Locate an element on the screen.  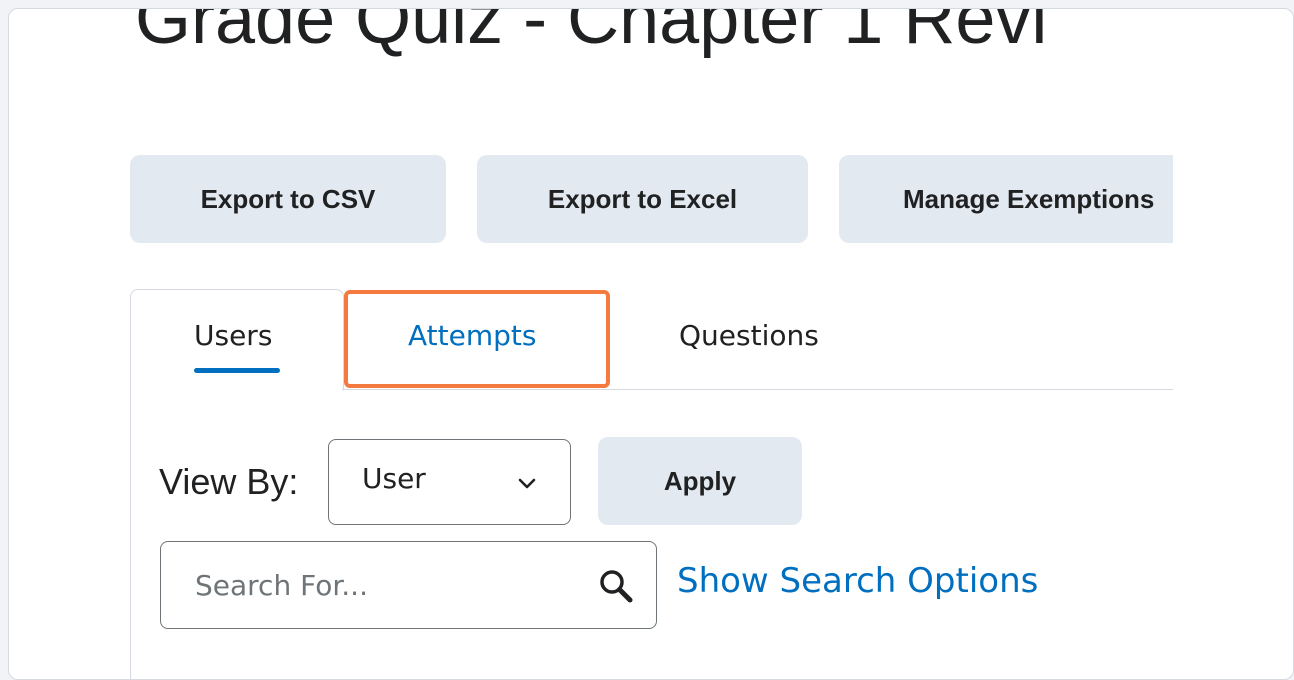
view-by-select: User is located at coordinates (449, 482).